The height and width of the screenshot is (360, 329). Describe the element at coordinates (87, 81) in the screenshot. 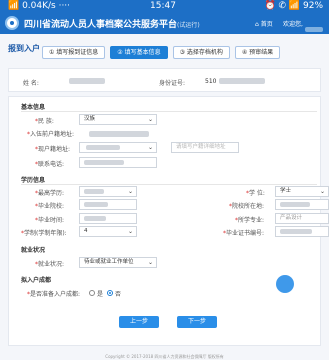

I see `name-value-redacted` at that location.